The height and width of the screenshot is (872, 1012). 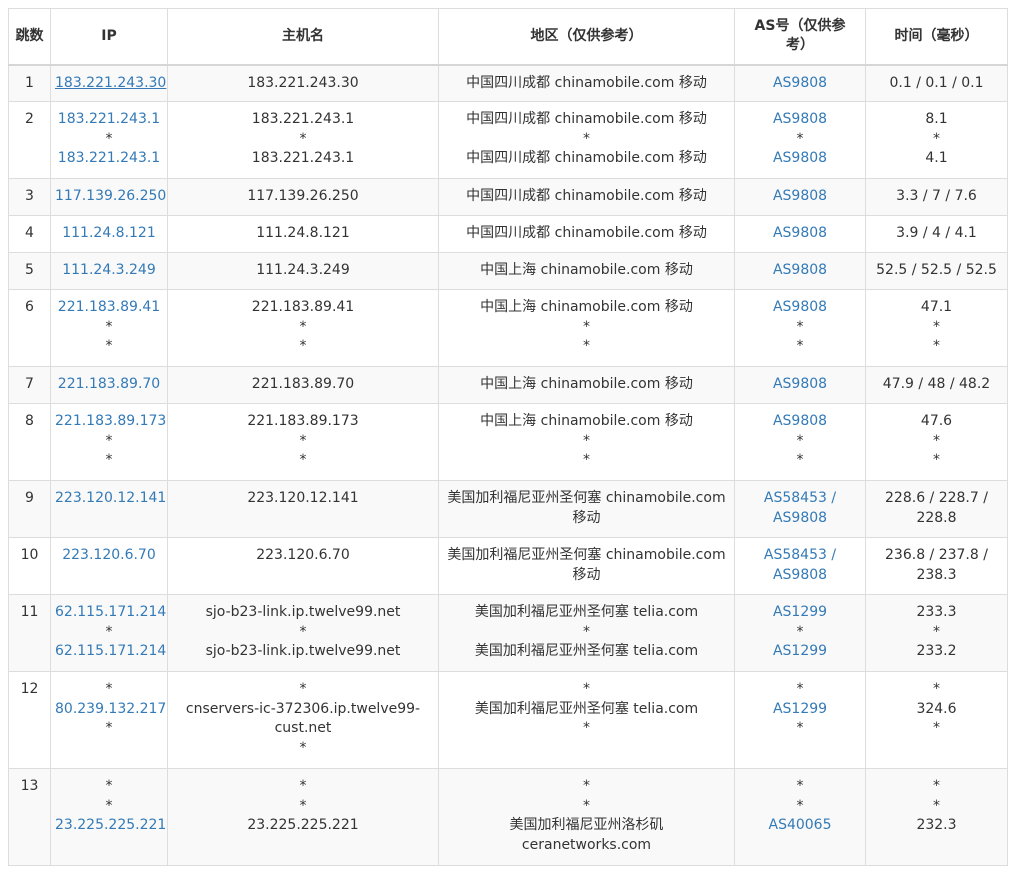 I want to click on ip-link: 23.225.225.221, so click(x=110, y=826).